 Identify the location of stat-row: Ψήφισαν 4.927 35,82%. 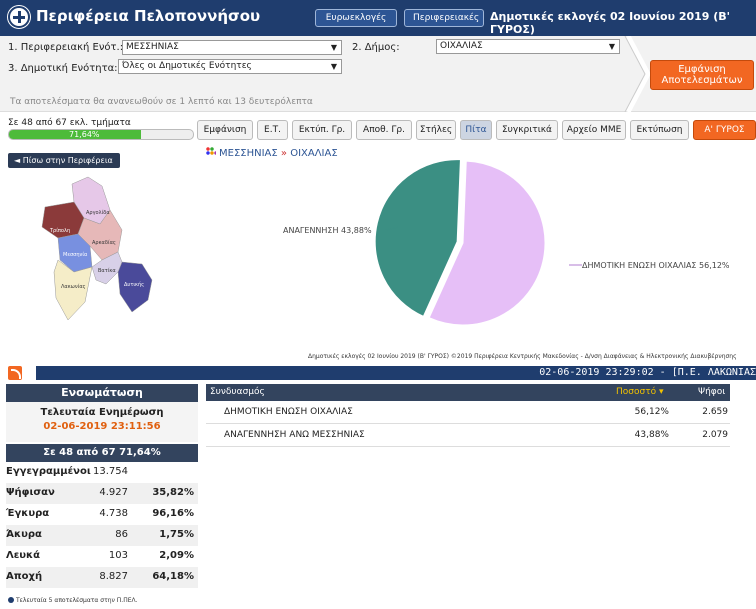
(102, 493).